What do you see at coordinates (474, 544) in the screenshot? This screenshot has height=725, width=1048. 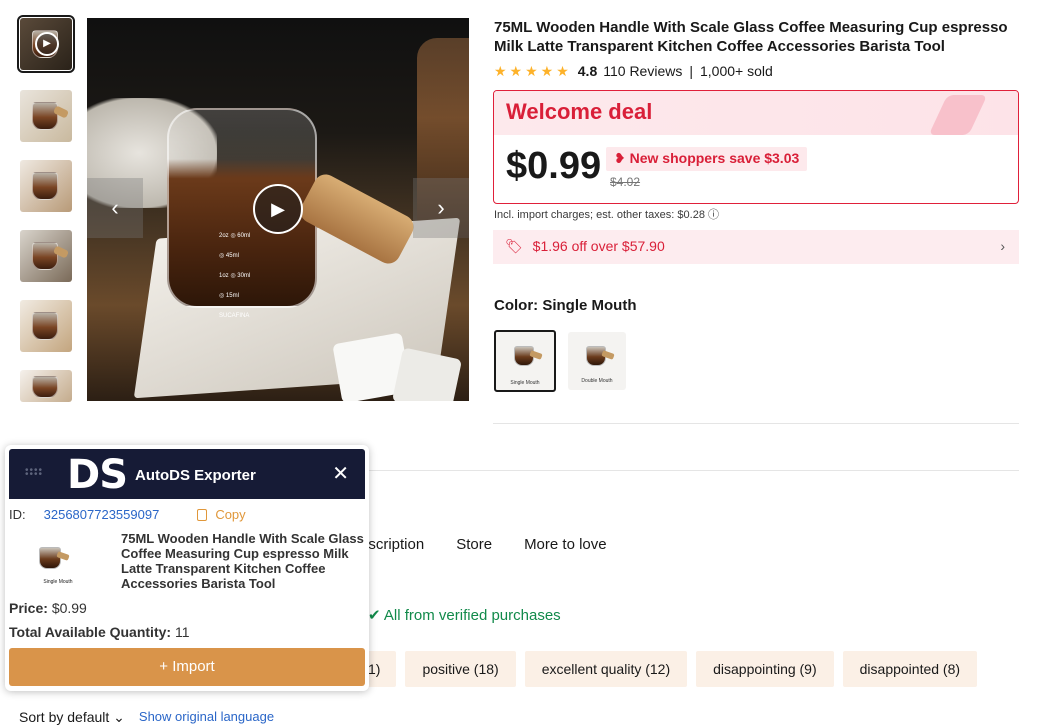 I see `tab-store: Store` at bounding box center [474, 544].